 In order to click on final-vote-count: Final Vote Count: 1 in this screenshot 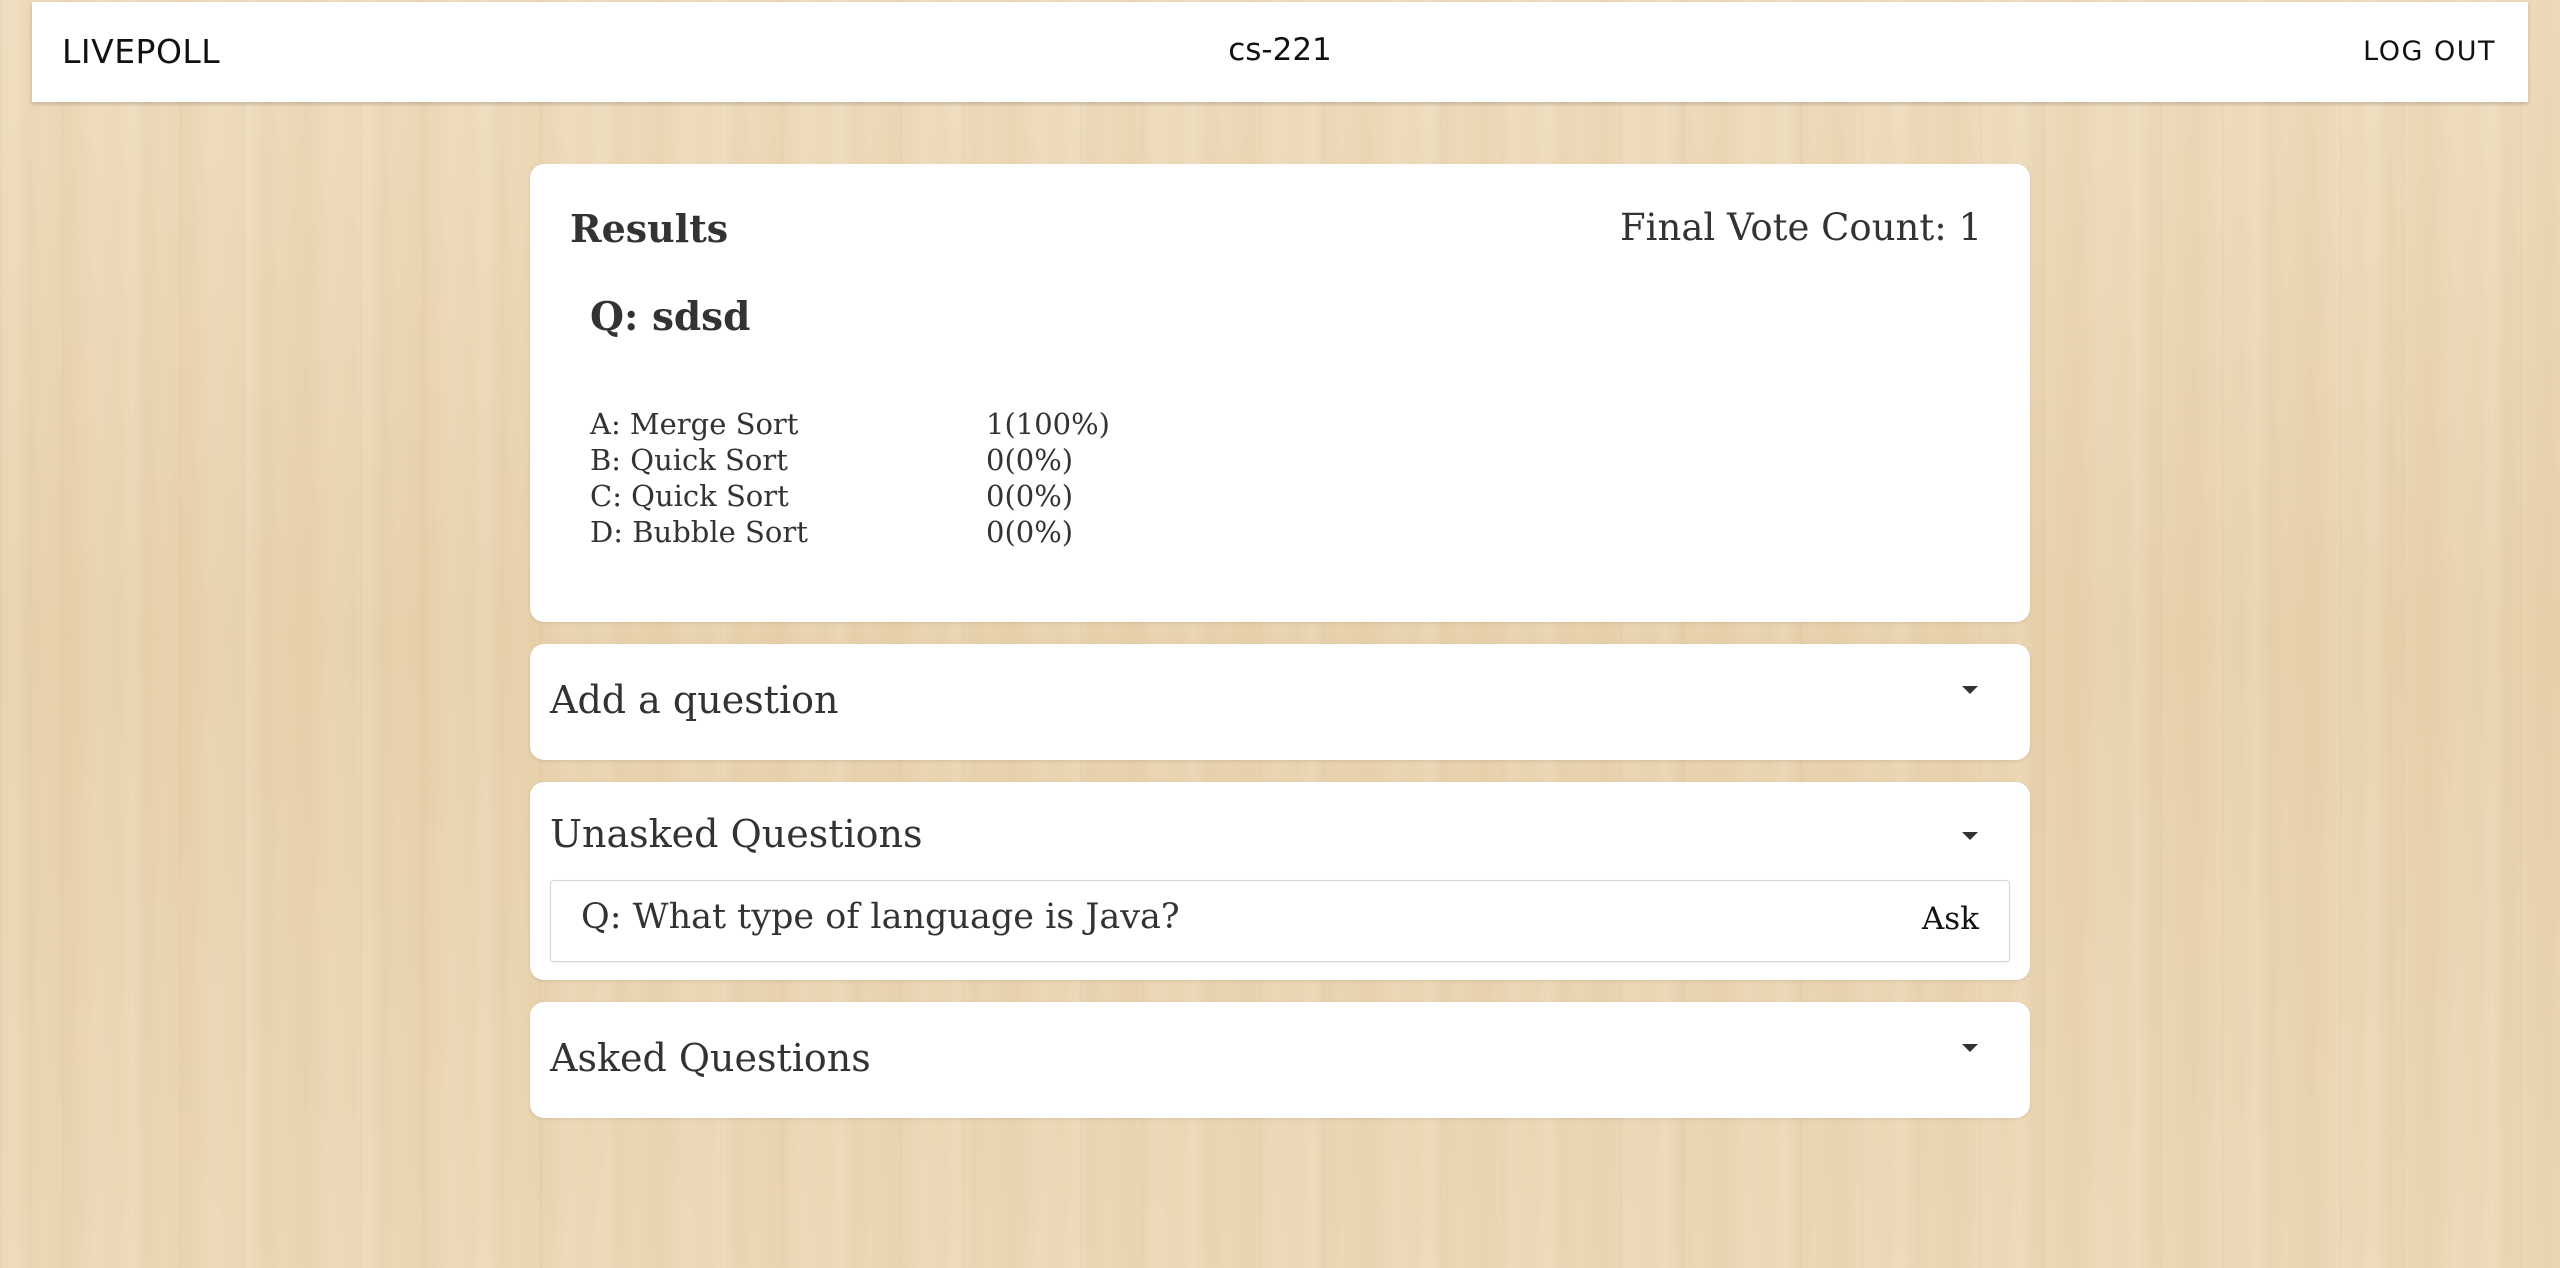, I will do `click(1801, 227)`.